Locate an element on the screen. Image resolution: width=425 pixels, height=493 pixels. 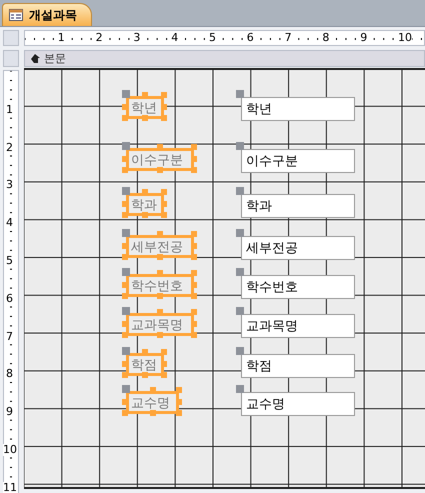
ruler-number: 4 is located at coordinates (174, 38).